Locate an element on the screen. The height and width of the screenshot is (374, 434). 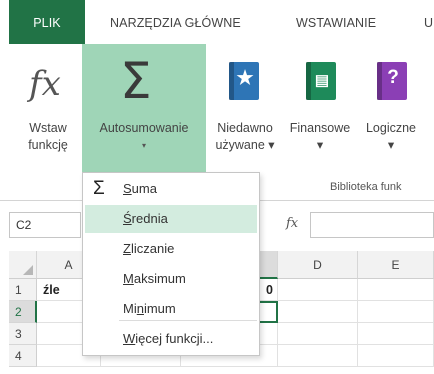
question-book-icon: ? is located at coordinates (392, 81).